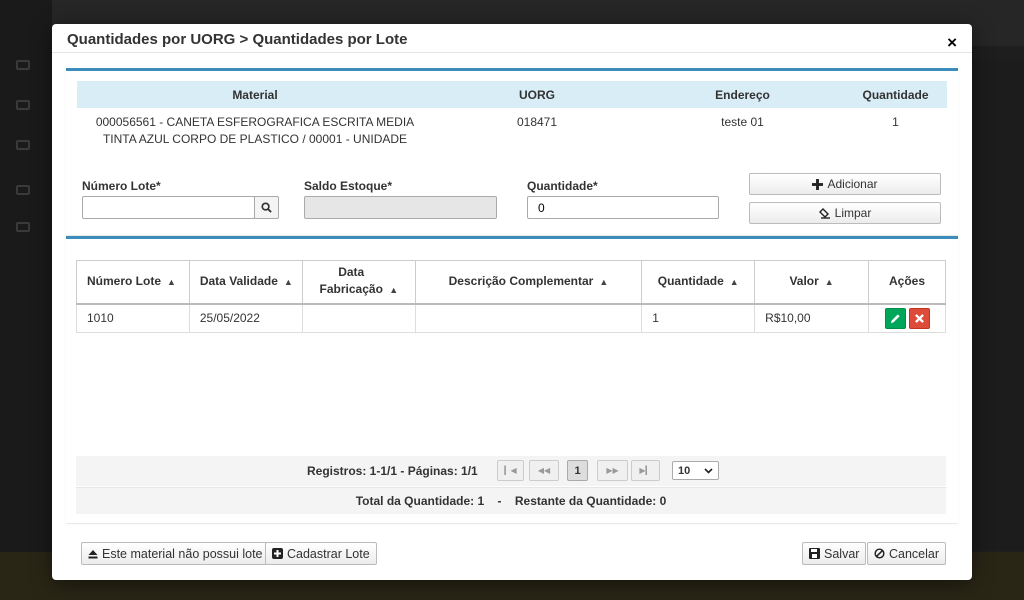 Image resolution: width=1024 pixels, height=600 pixels. What do you see at coordinates (852, 184) in the screenshot?
I see `adicionar-label: Adicionar` at bounding box center [852, 184].